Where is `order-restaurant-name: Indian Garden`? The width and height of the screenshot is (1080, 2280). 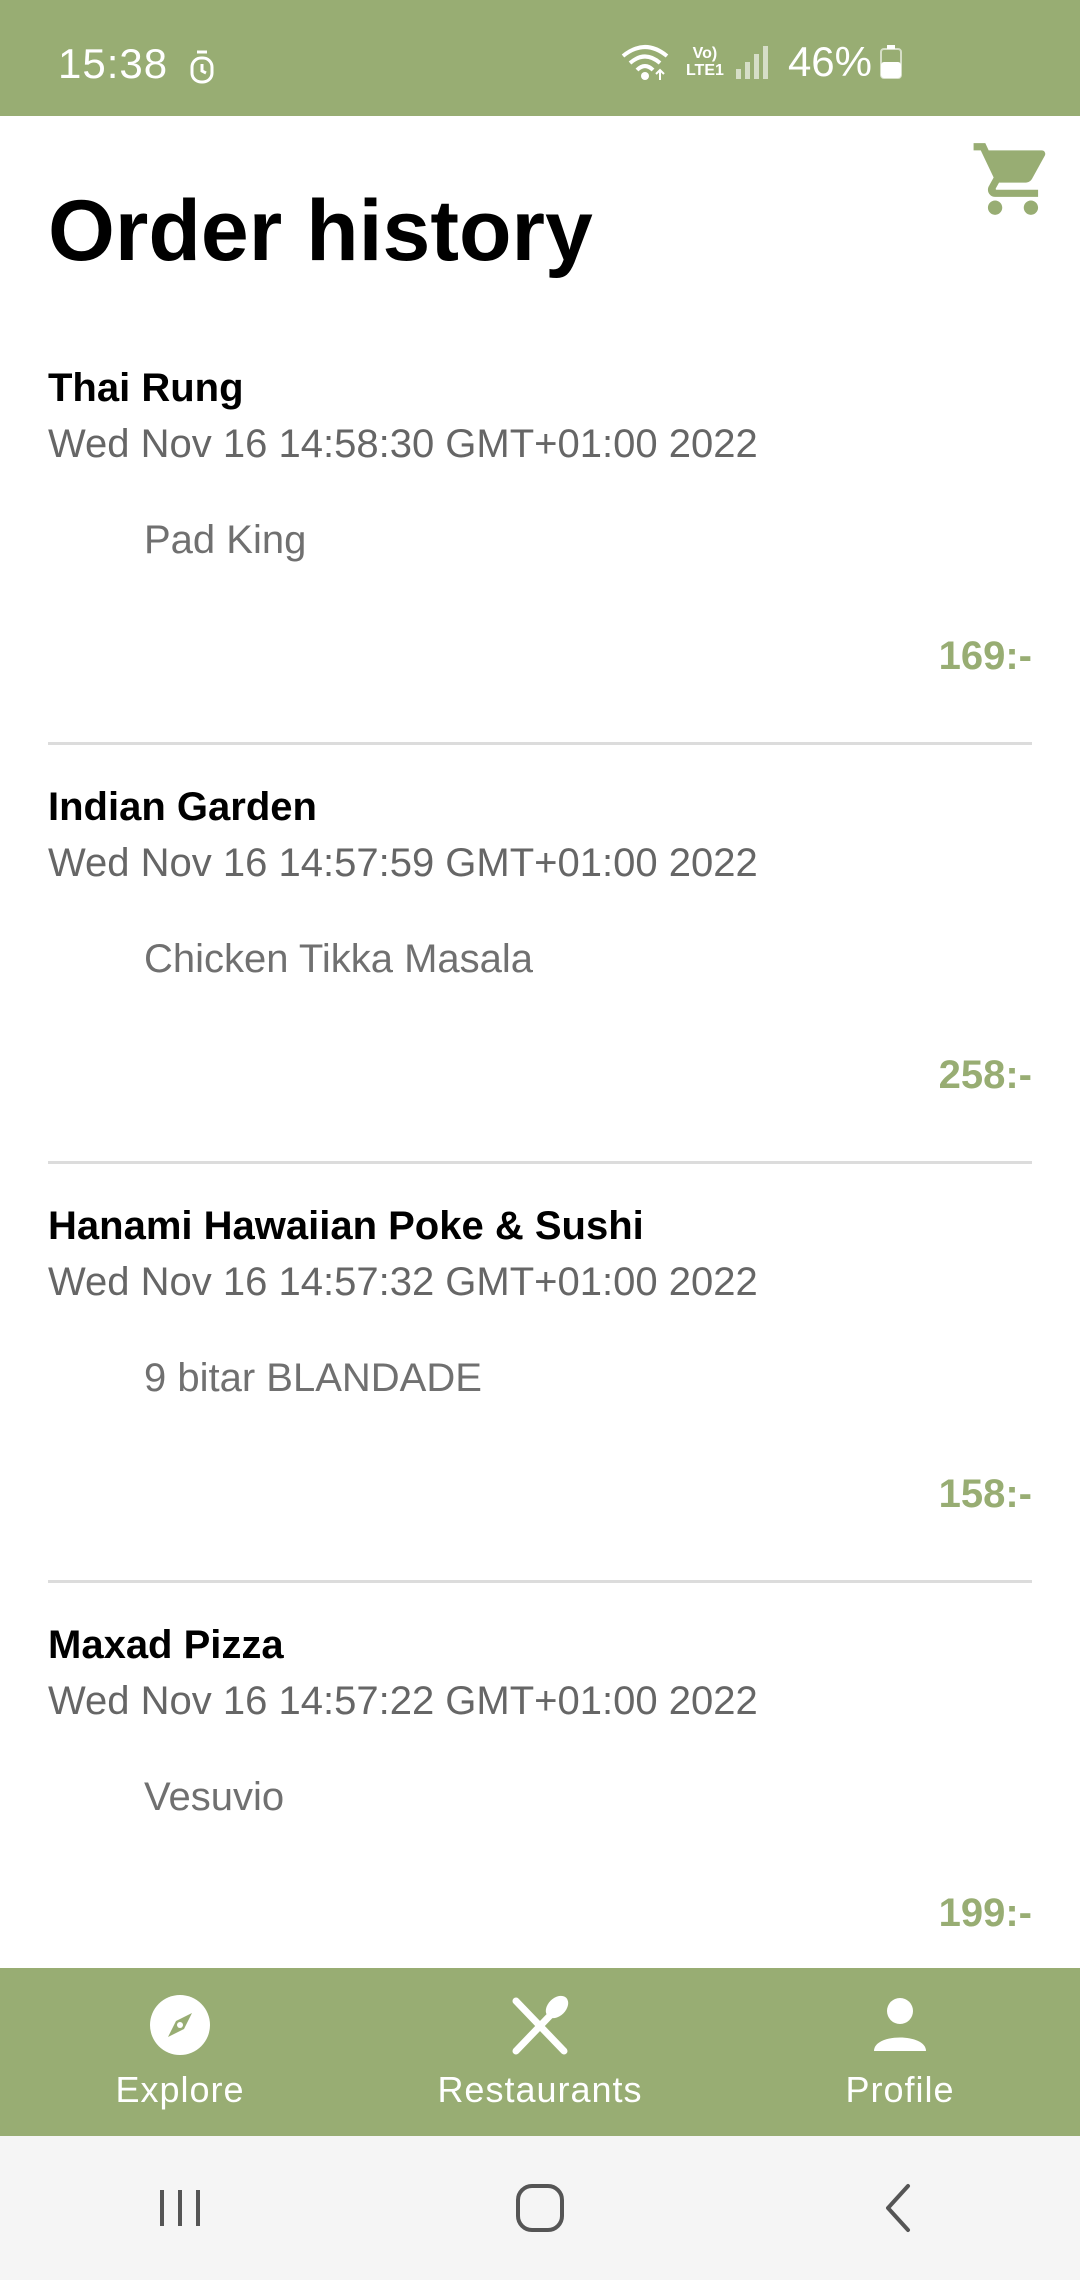
order-restaurant-name: Indian Garden is located at coordinates (182, 807).